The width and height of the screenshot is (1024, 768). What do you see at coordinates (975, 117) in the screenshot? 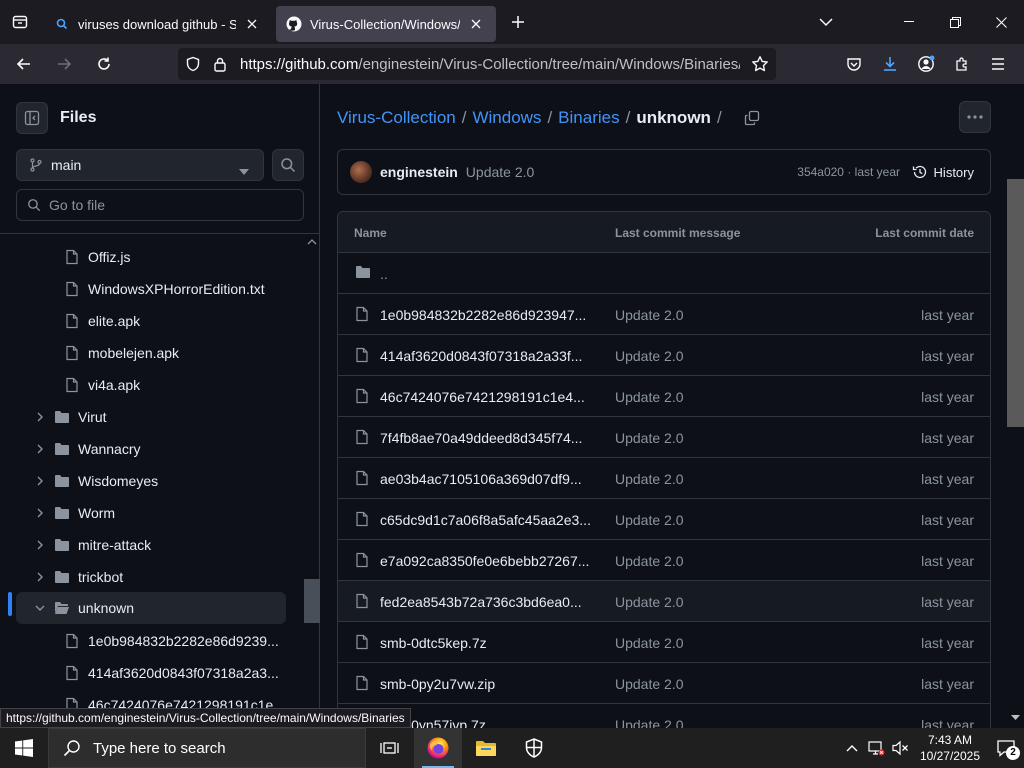
I see `more-options-button` at bounding box center [975, 117].